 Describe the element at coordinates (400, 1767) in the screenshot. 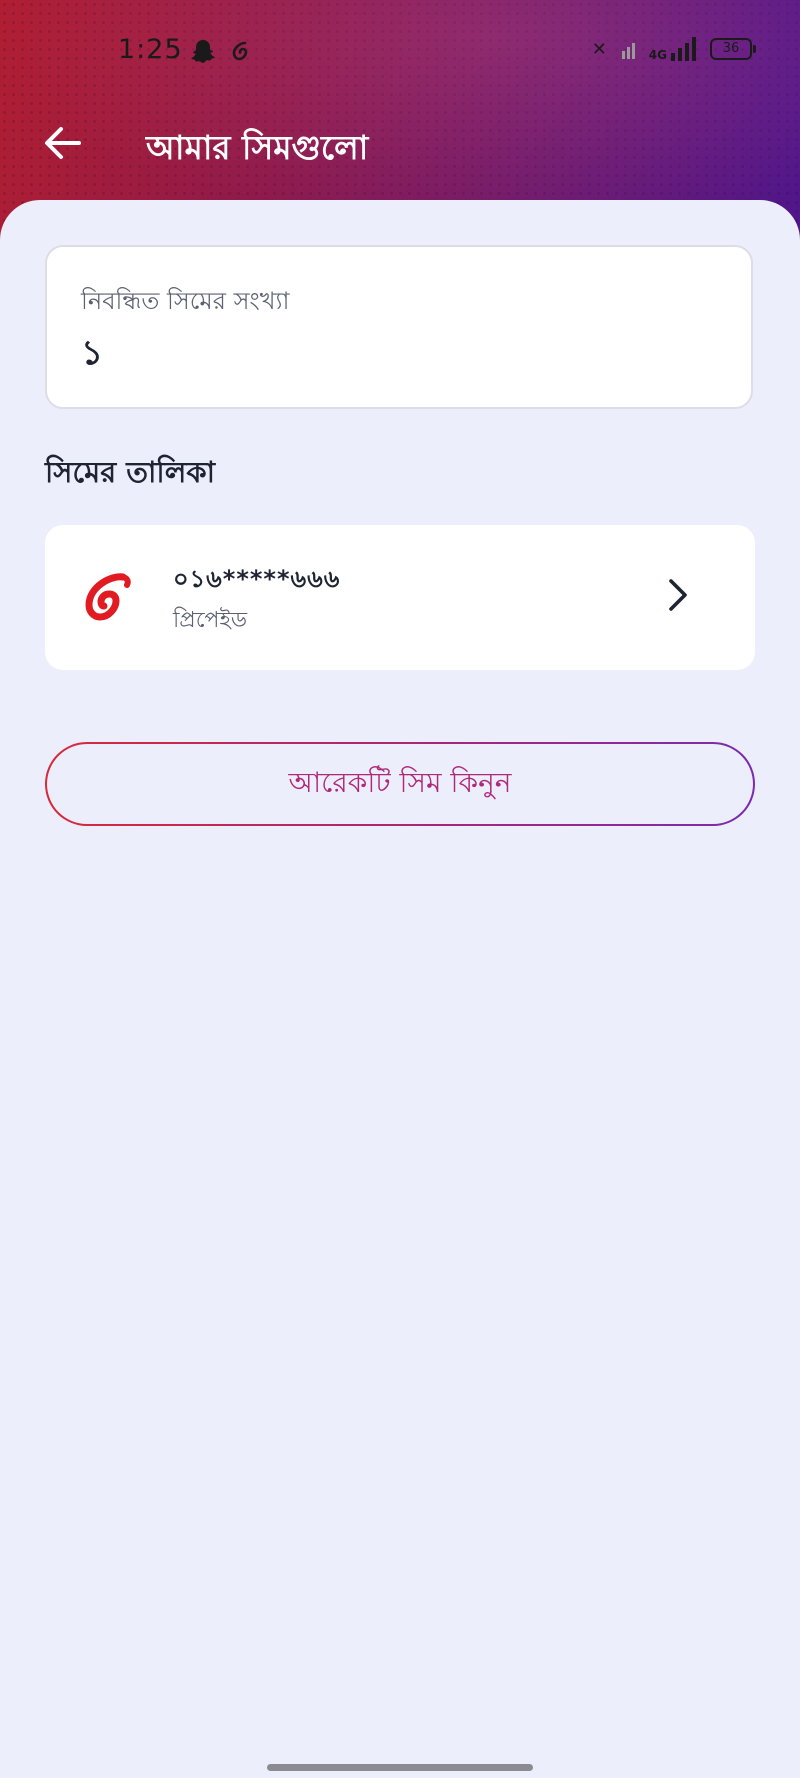

I see `home-indicator` at that location.